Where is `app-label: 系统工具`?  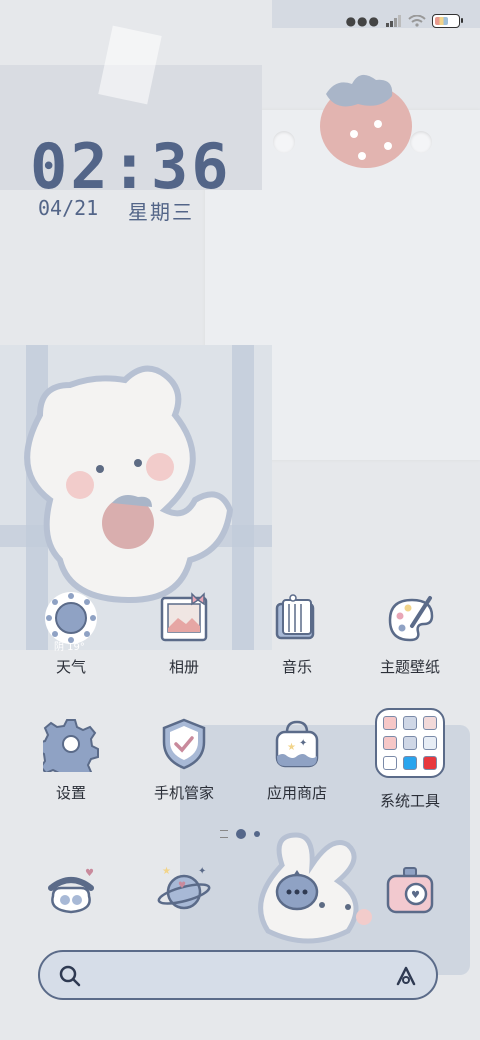
app-label: 系统工具 is located at coordinates (409, 801).